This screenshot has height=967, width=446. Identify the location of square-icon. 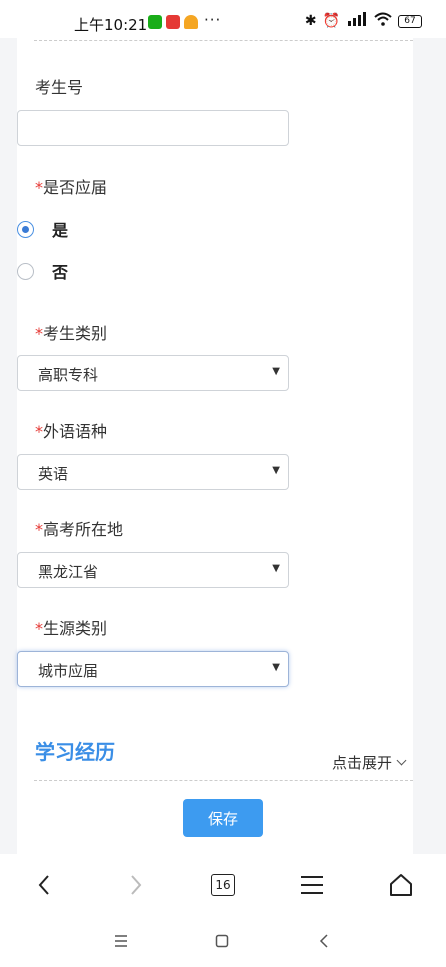
(222, 941).